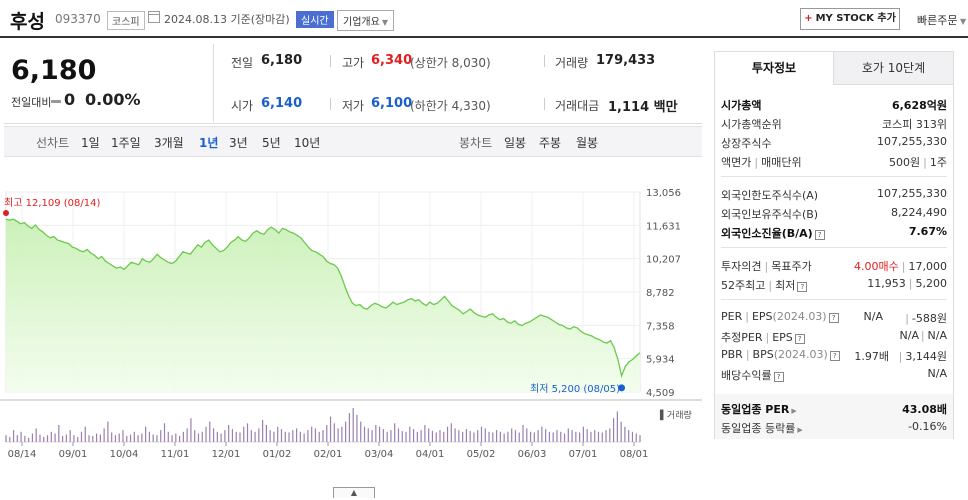 The height and width of the screenshot is (500, 968). What do you see at coordinates (238, 142) in the screenshot?
I see `period-3y: 3년` at bounding box center [238, 142].